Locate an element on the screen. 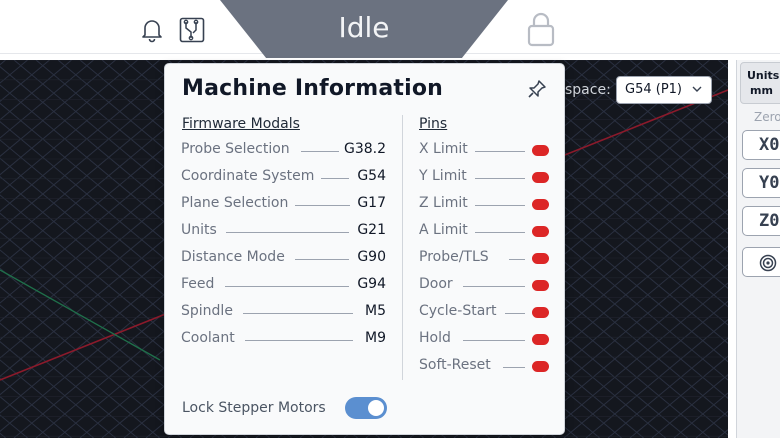 The width and height of the screenshot is (780, 438). pin-row: A Limit is located at coordinates (484, 232).